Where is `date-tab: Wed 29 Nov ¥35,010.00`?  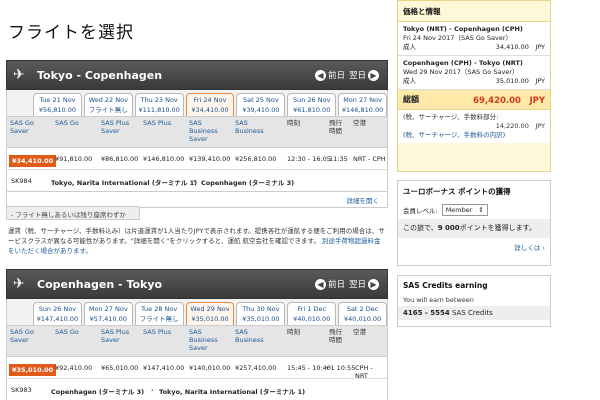 date-tab: Wed 29 Nov ¥35,010.00 is located at coordinates (210, 313).